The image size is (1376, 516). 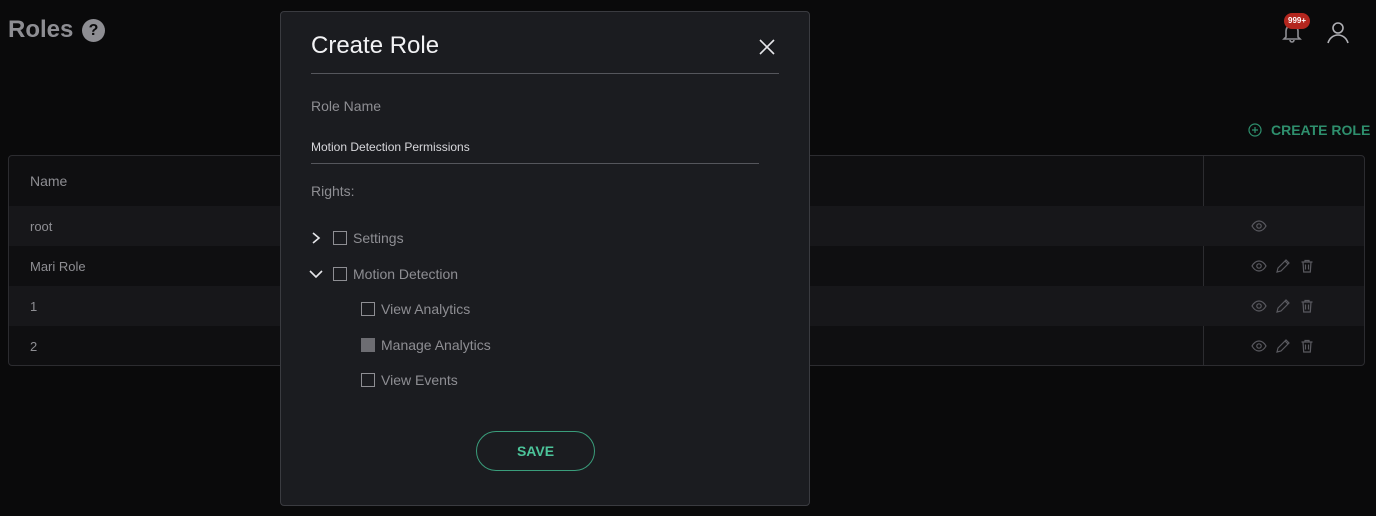 I want to click on rights-label-view-events: View Events, so click(x=419, y=380).